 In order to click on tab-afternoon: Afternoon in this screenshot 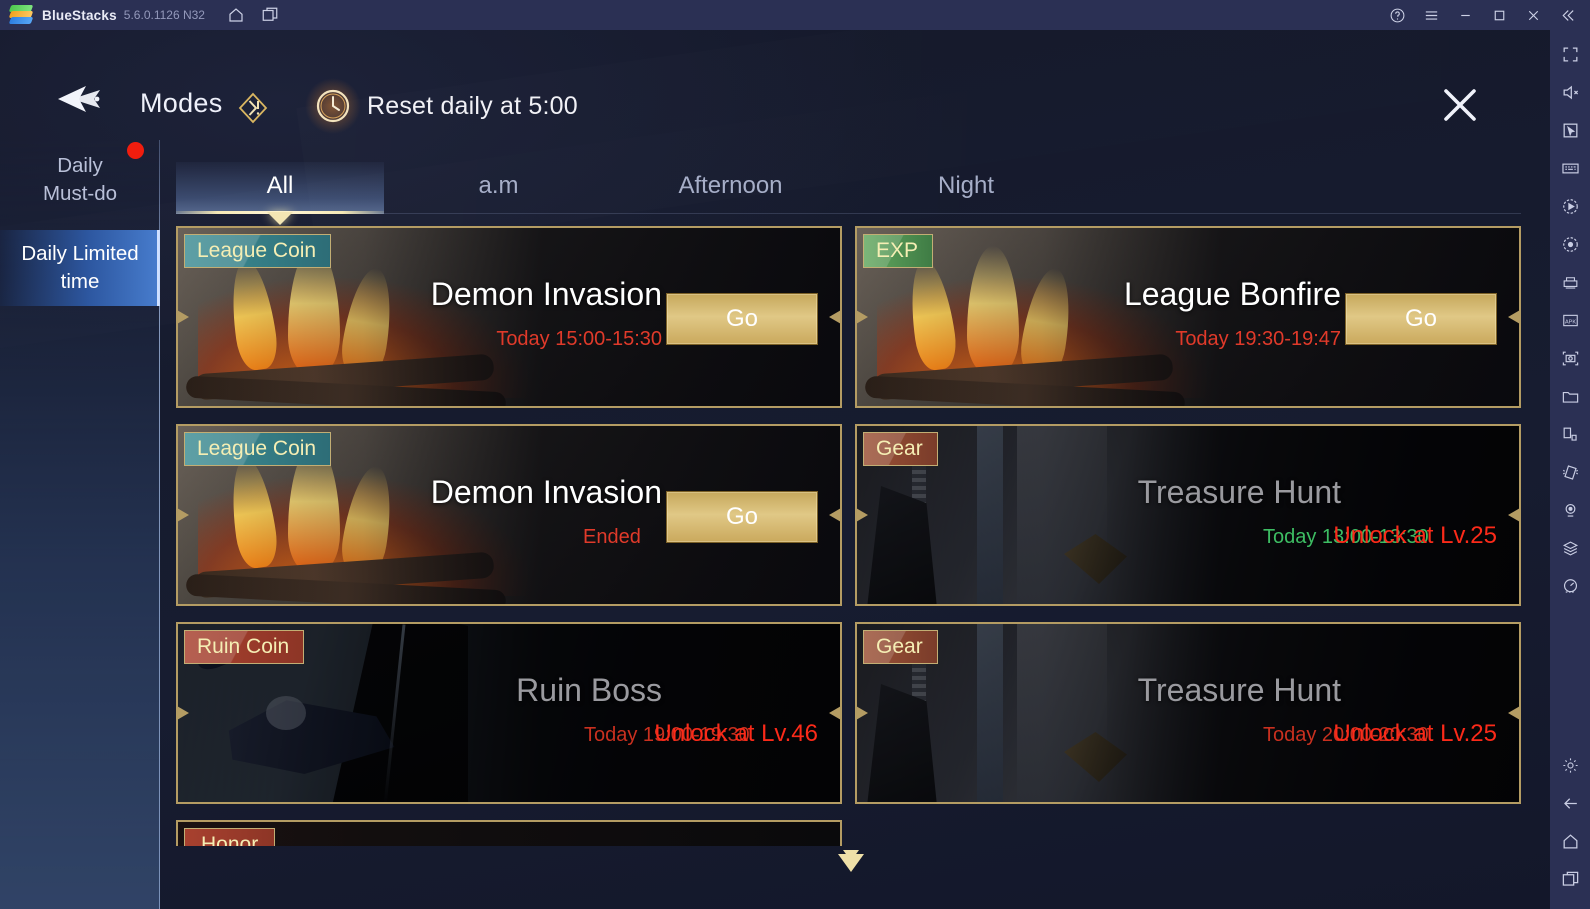, I will do `click(730, 188)`.